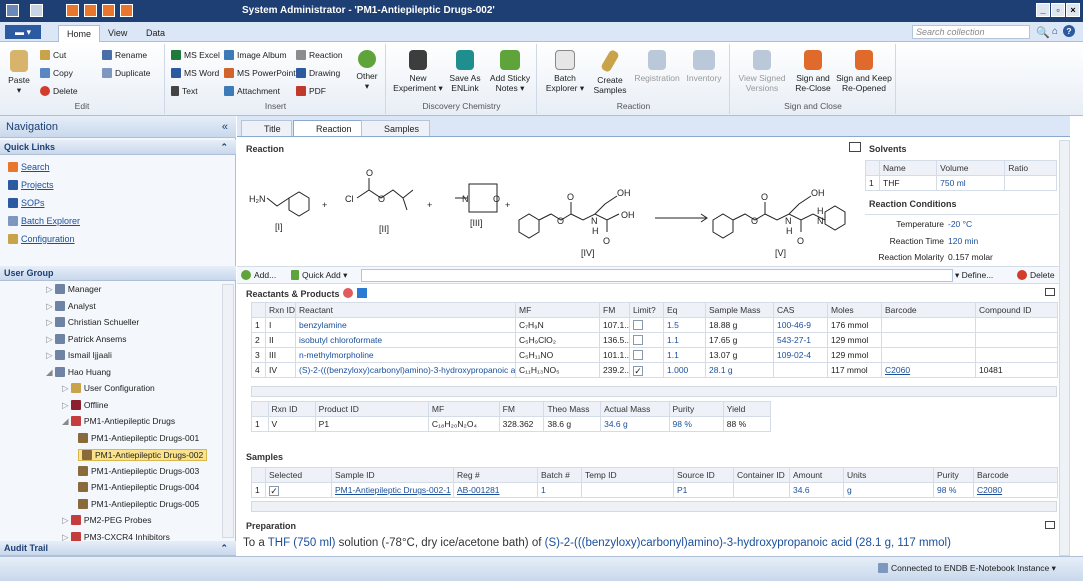 The image size is (1083, 581). I want to click on quick-link-batch-explorer: Batch Explorer, so click(44, 221).